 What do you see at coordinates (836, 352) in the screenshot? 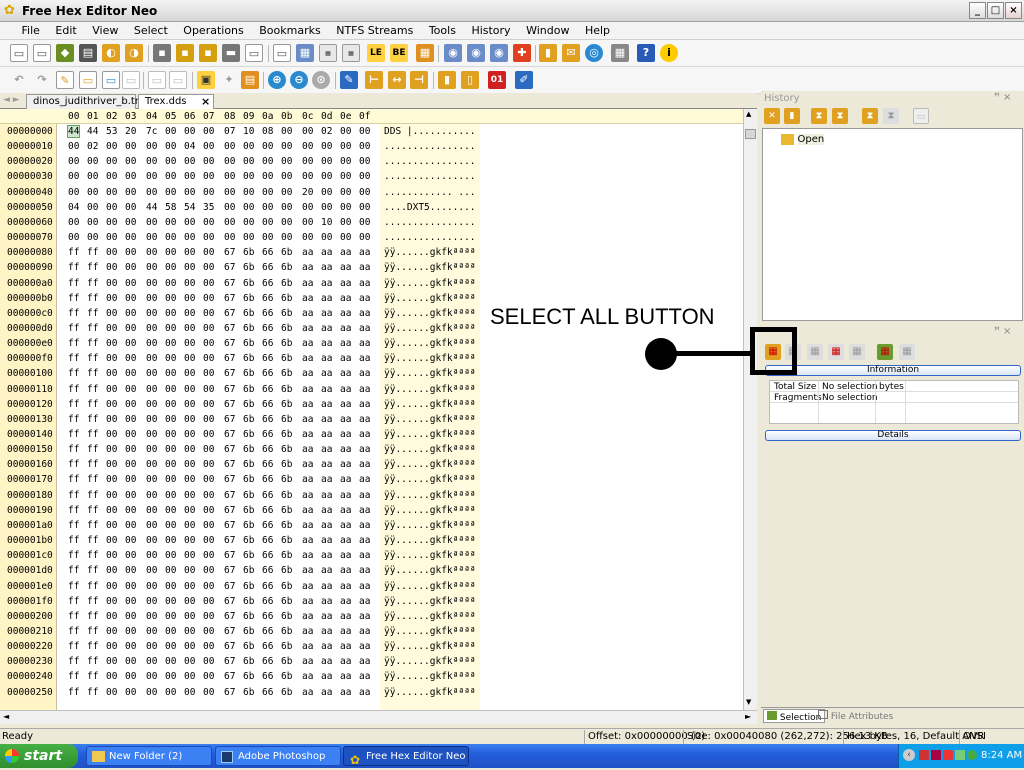
I see `select-range-icon: ▦` at bounding box center [836, 352].